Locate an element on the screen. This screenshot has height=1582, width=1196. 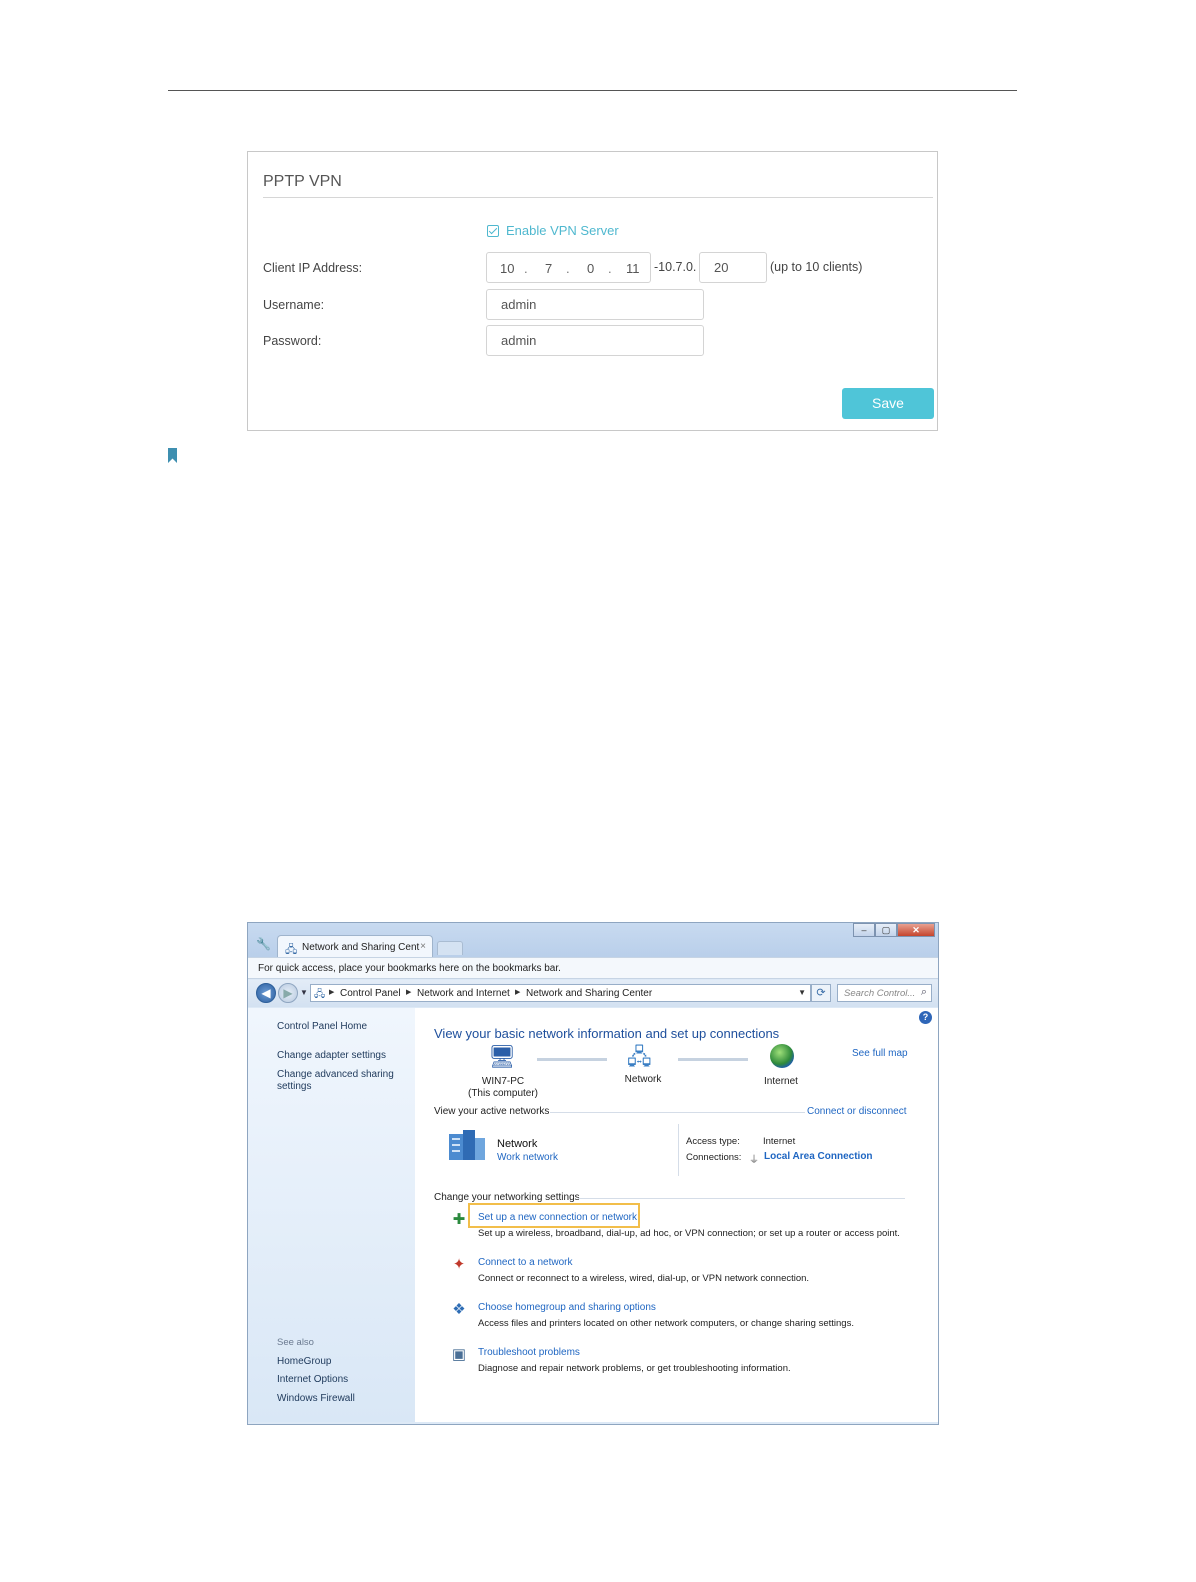
enable-vpn-toggle: Enable VPN Server is located at coordinates (553, 230).